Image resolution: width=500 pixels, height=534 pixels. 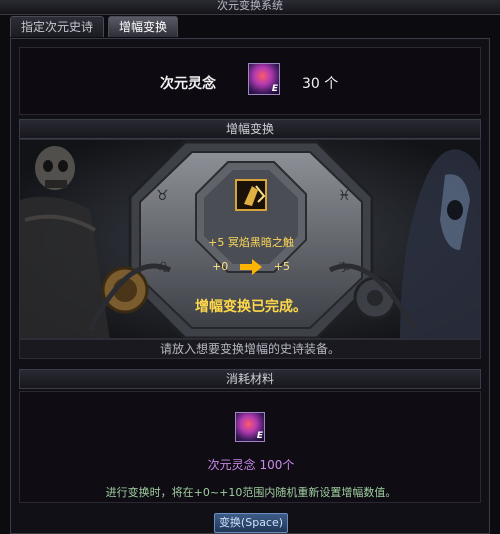 What do you see at coordinates (274, 89) in the screenshot?
I see `spirit-icon-badge: E` at bounding box center [274, 89].